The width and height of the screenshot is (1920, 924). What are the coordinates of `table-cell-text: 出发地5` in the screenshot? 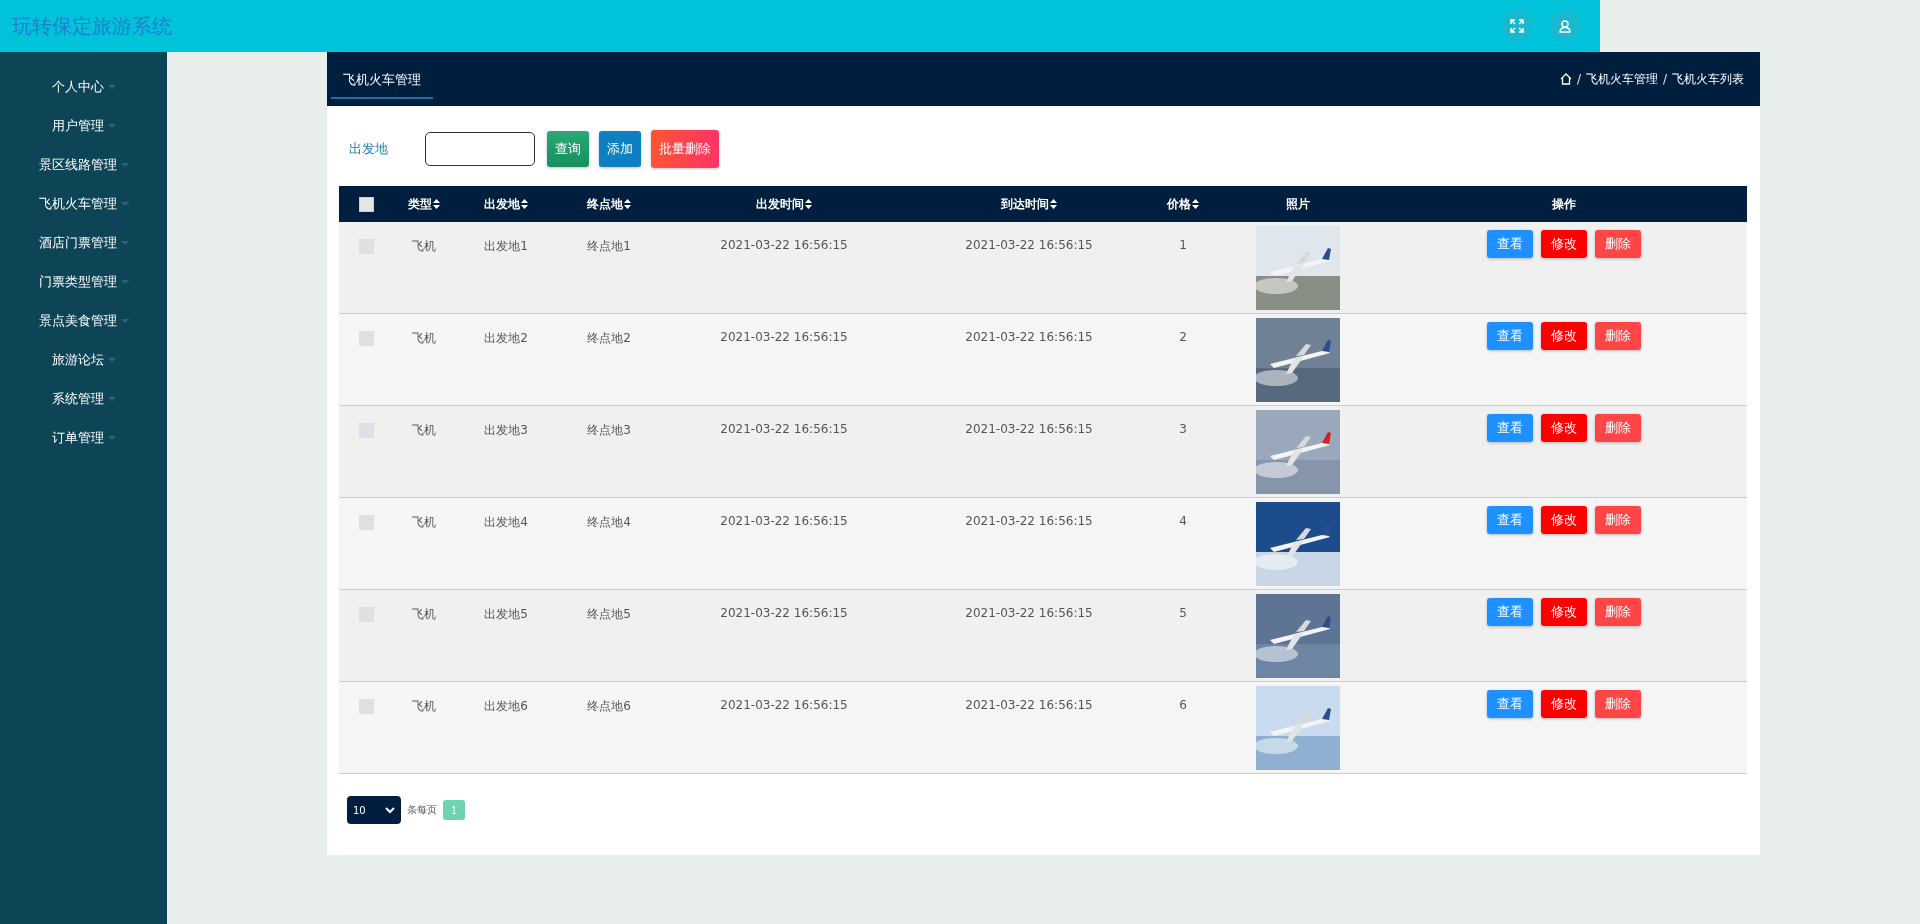 It's located at (506, 614).